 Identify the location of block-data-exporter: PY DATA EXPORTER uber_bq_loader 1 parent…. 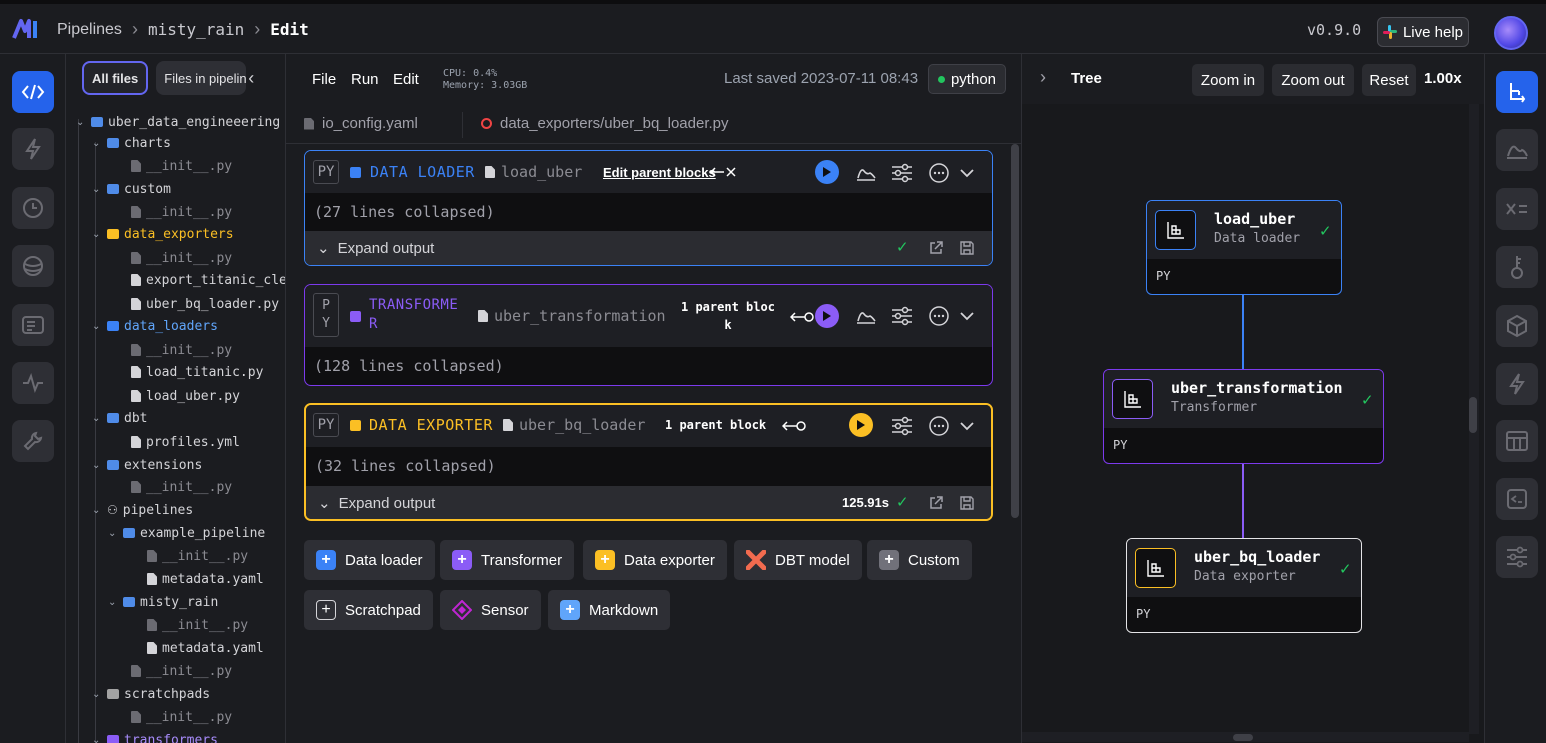
(648, 462).